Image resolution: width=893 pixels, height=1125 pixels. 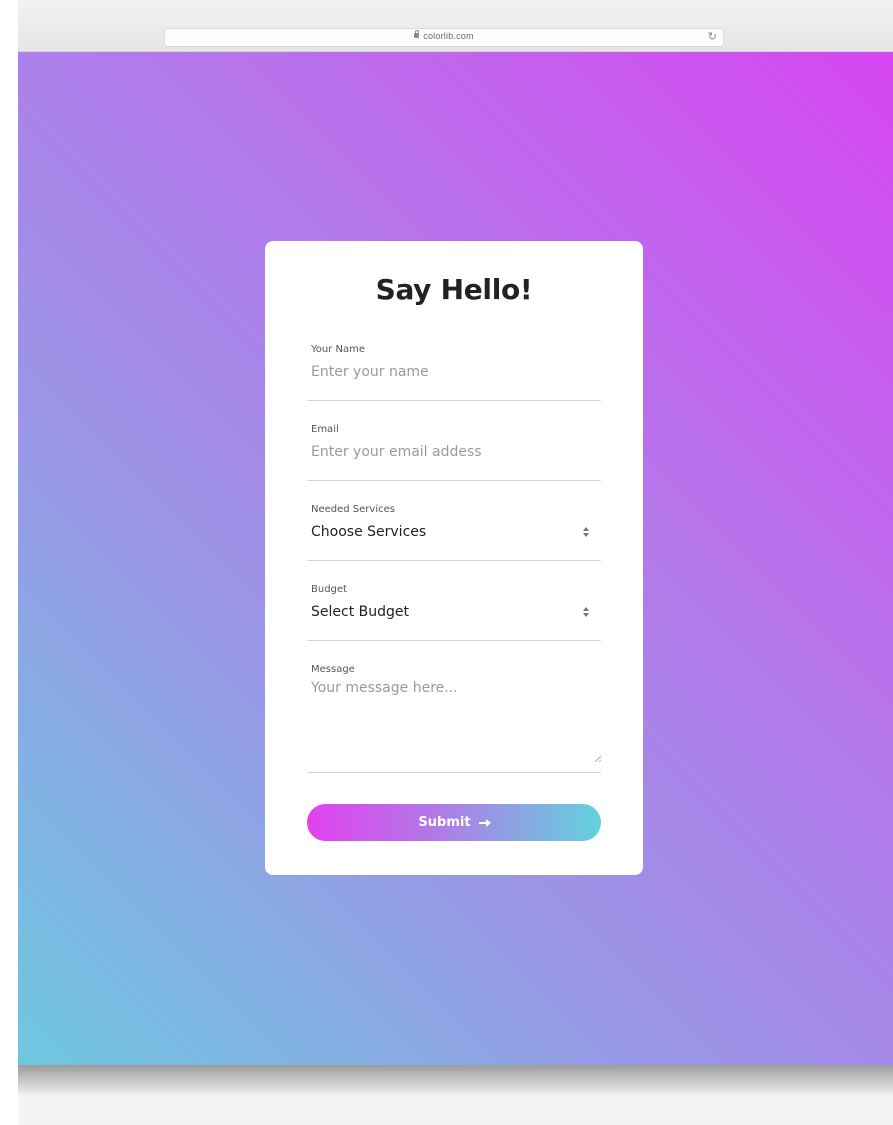 I want to click on message-textarea, so click(x=454, y=718).